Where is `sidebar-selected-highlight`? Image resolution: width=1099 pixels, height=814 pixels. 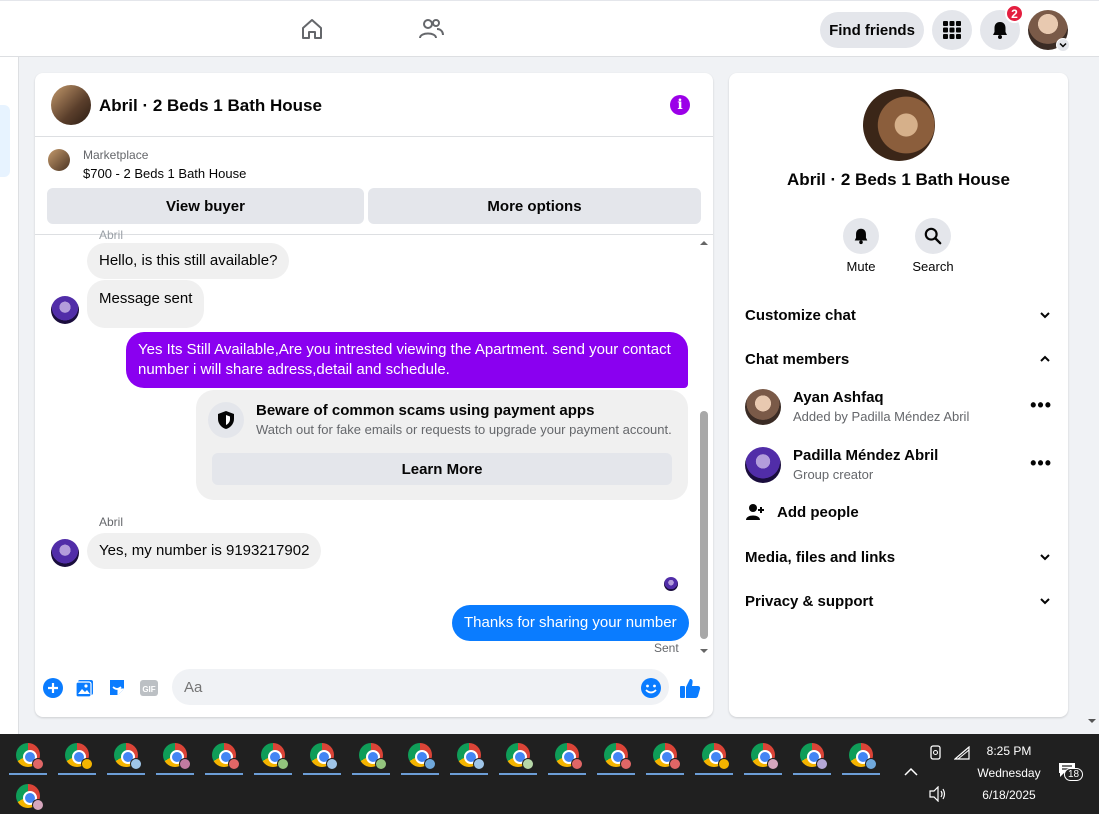
sidebar-selected-highlight is located at coordinates (5, 141).